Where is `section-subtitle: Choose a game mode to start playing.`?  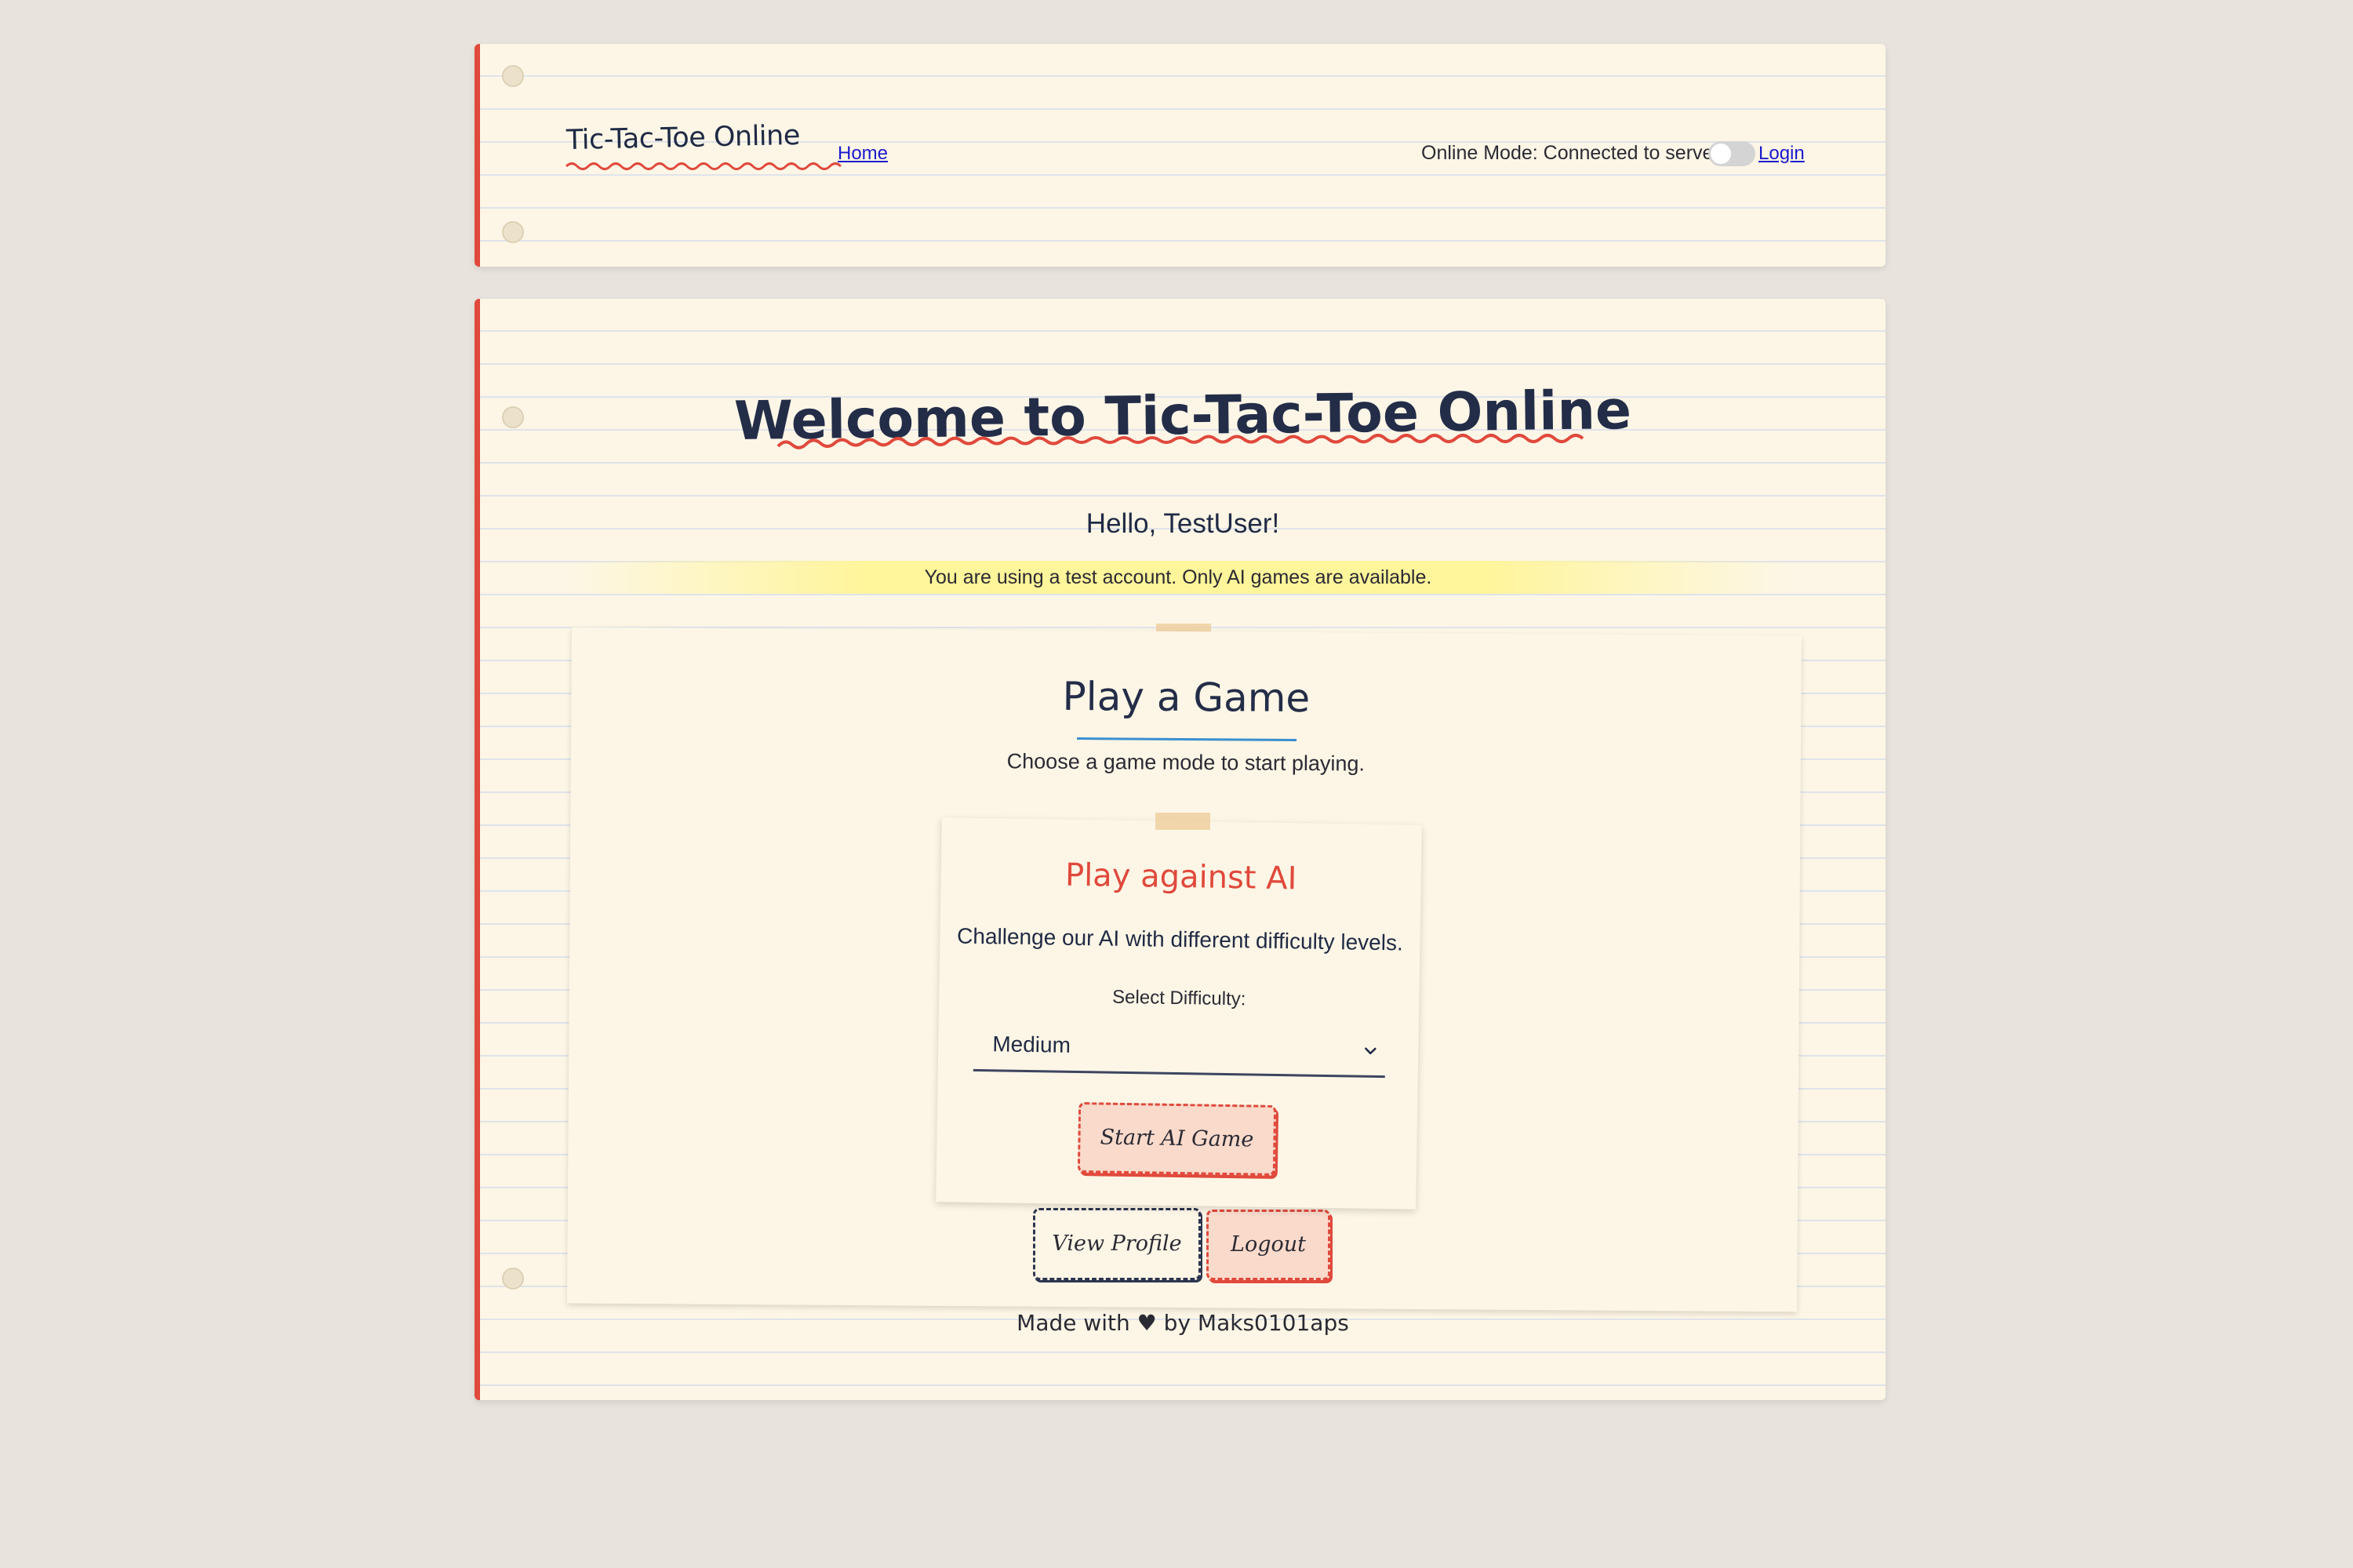
section-subtitle: Choose a game mode to start playing. is located at coordinates (1186, 762).